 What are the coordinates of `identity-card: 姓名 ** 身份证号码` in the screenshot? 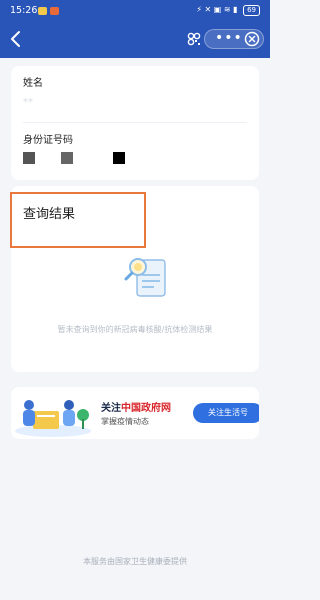 It's located at (135, 123).